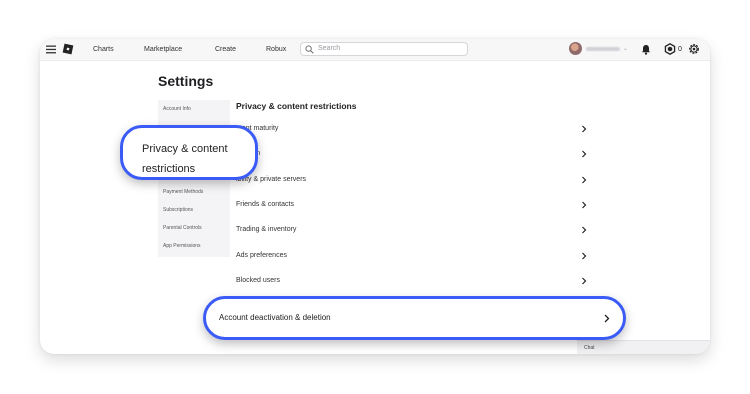 The image size is (750, 394). What do you see at coordinates (183, 192) in the screenshot?
I see `sidenav-item-payment-methods: Payment Methods` at bounding box center [183, 192].